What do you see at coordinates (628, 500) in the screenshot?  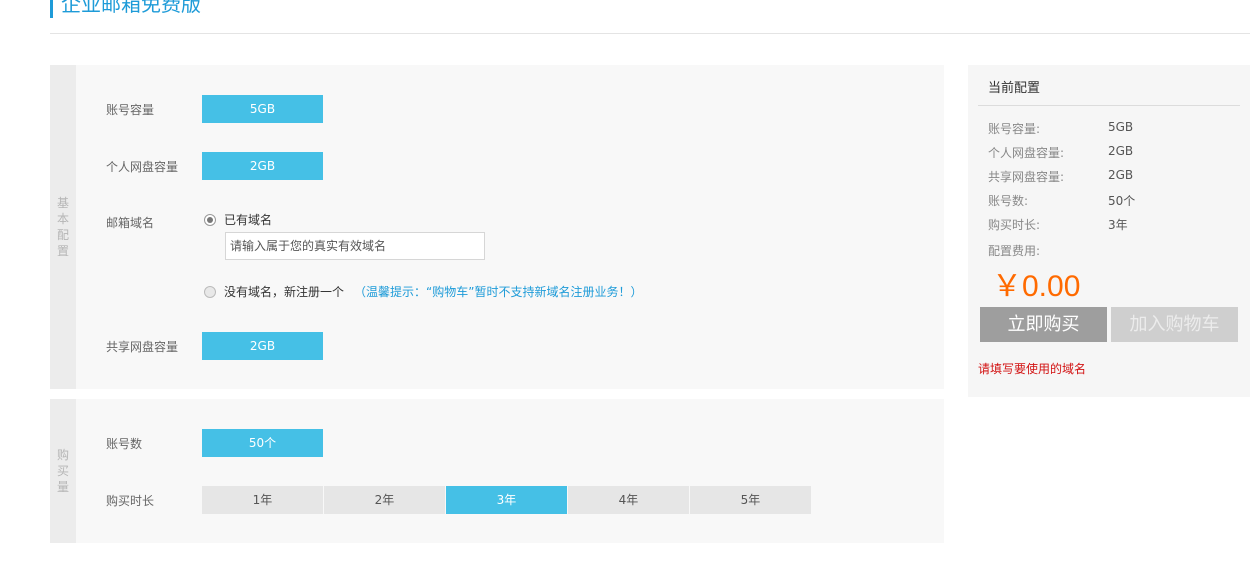 I see `duration-option-4: 4年` at bounding box center [628, 500].